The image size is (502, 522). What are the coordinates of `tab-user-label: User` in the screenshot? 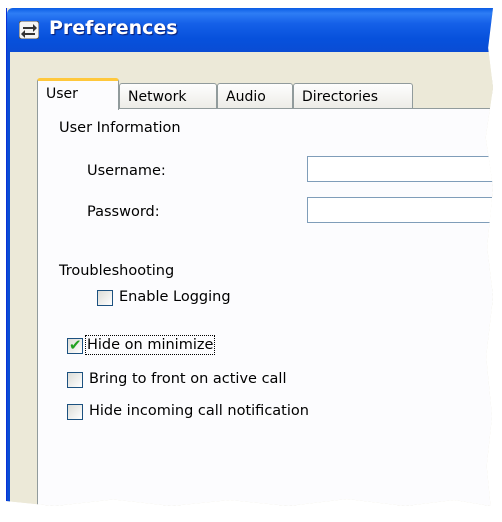 It's located at (62, 94).